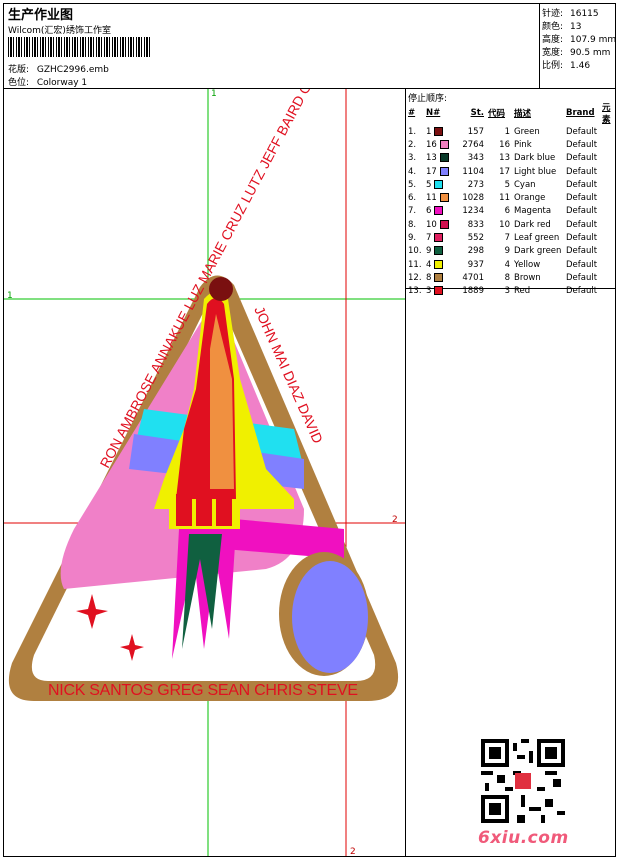 This screenshot has height=860, width=620. Describe the element at coordinates (353, 852) in the screenshot. I see `guide-label-v2: 2` at that location.